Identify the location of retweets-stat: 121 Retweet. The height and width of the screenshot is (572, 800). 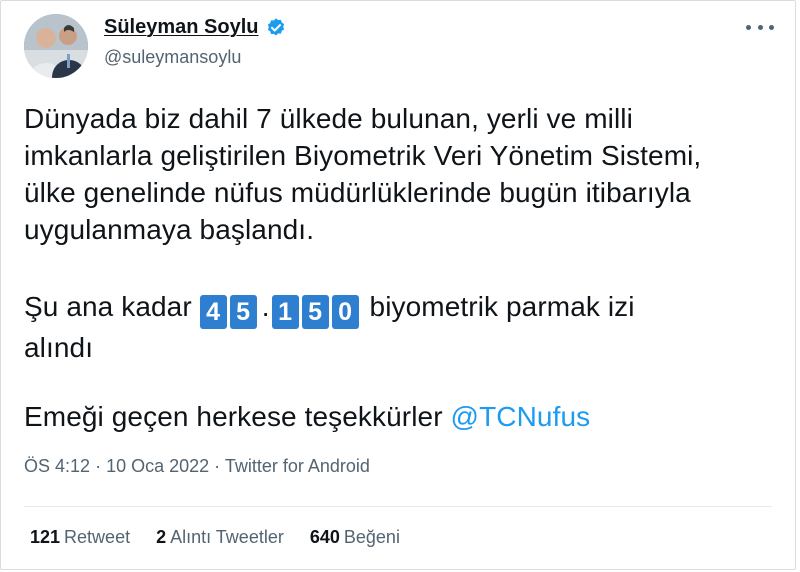
(80, 537).